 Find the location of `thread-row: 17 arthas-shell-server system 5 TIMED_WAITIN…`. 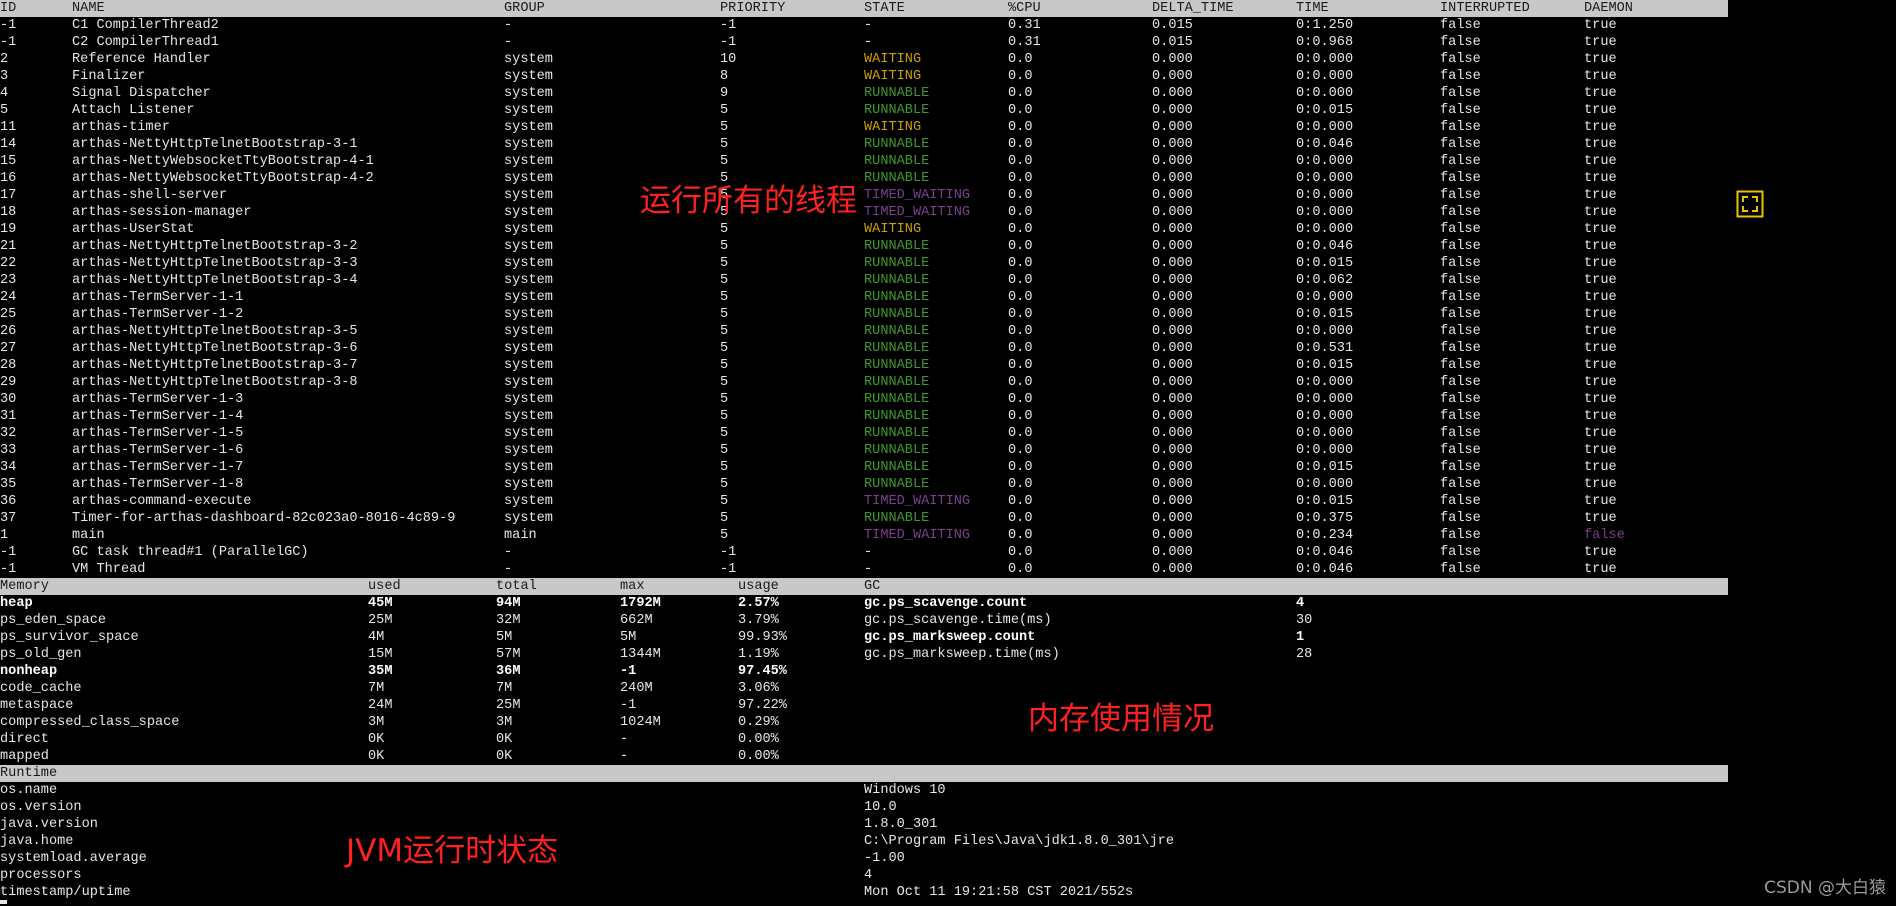

thread-row: 17 arthas-shell-server system 5 TIMED_WAITIN… is located at coordinates (864, 195).